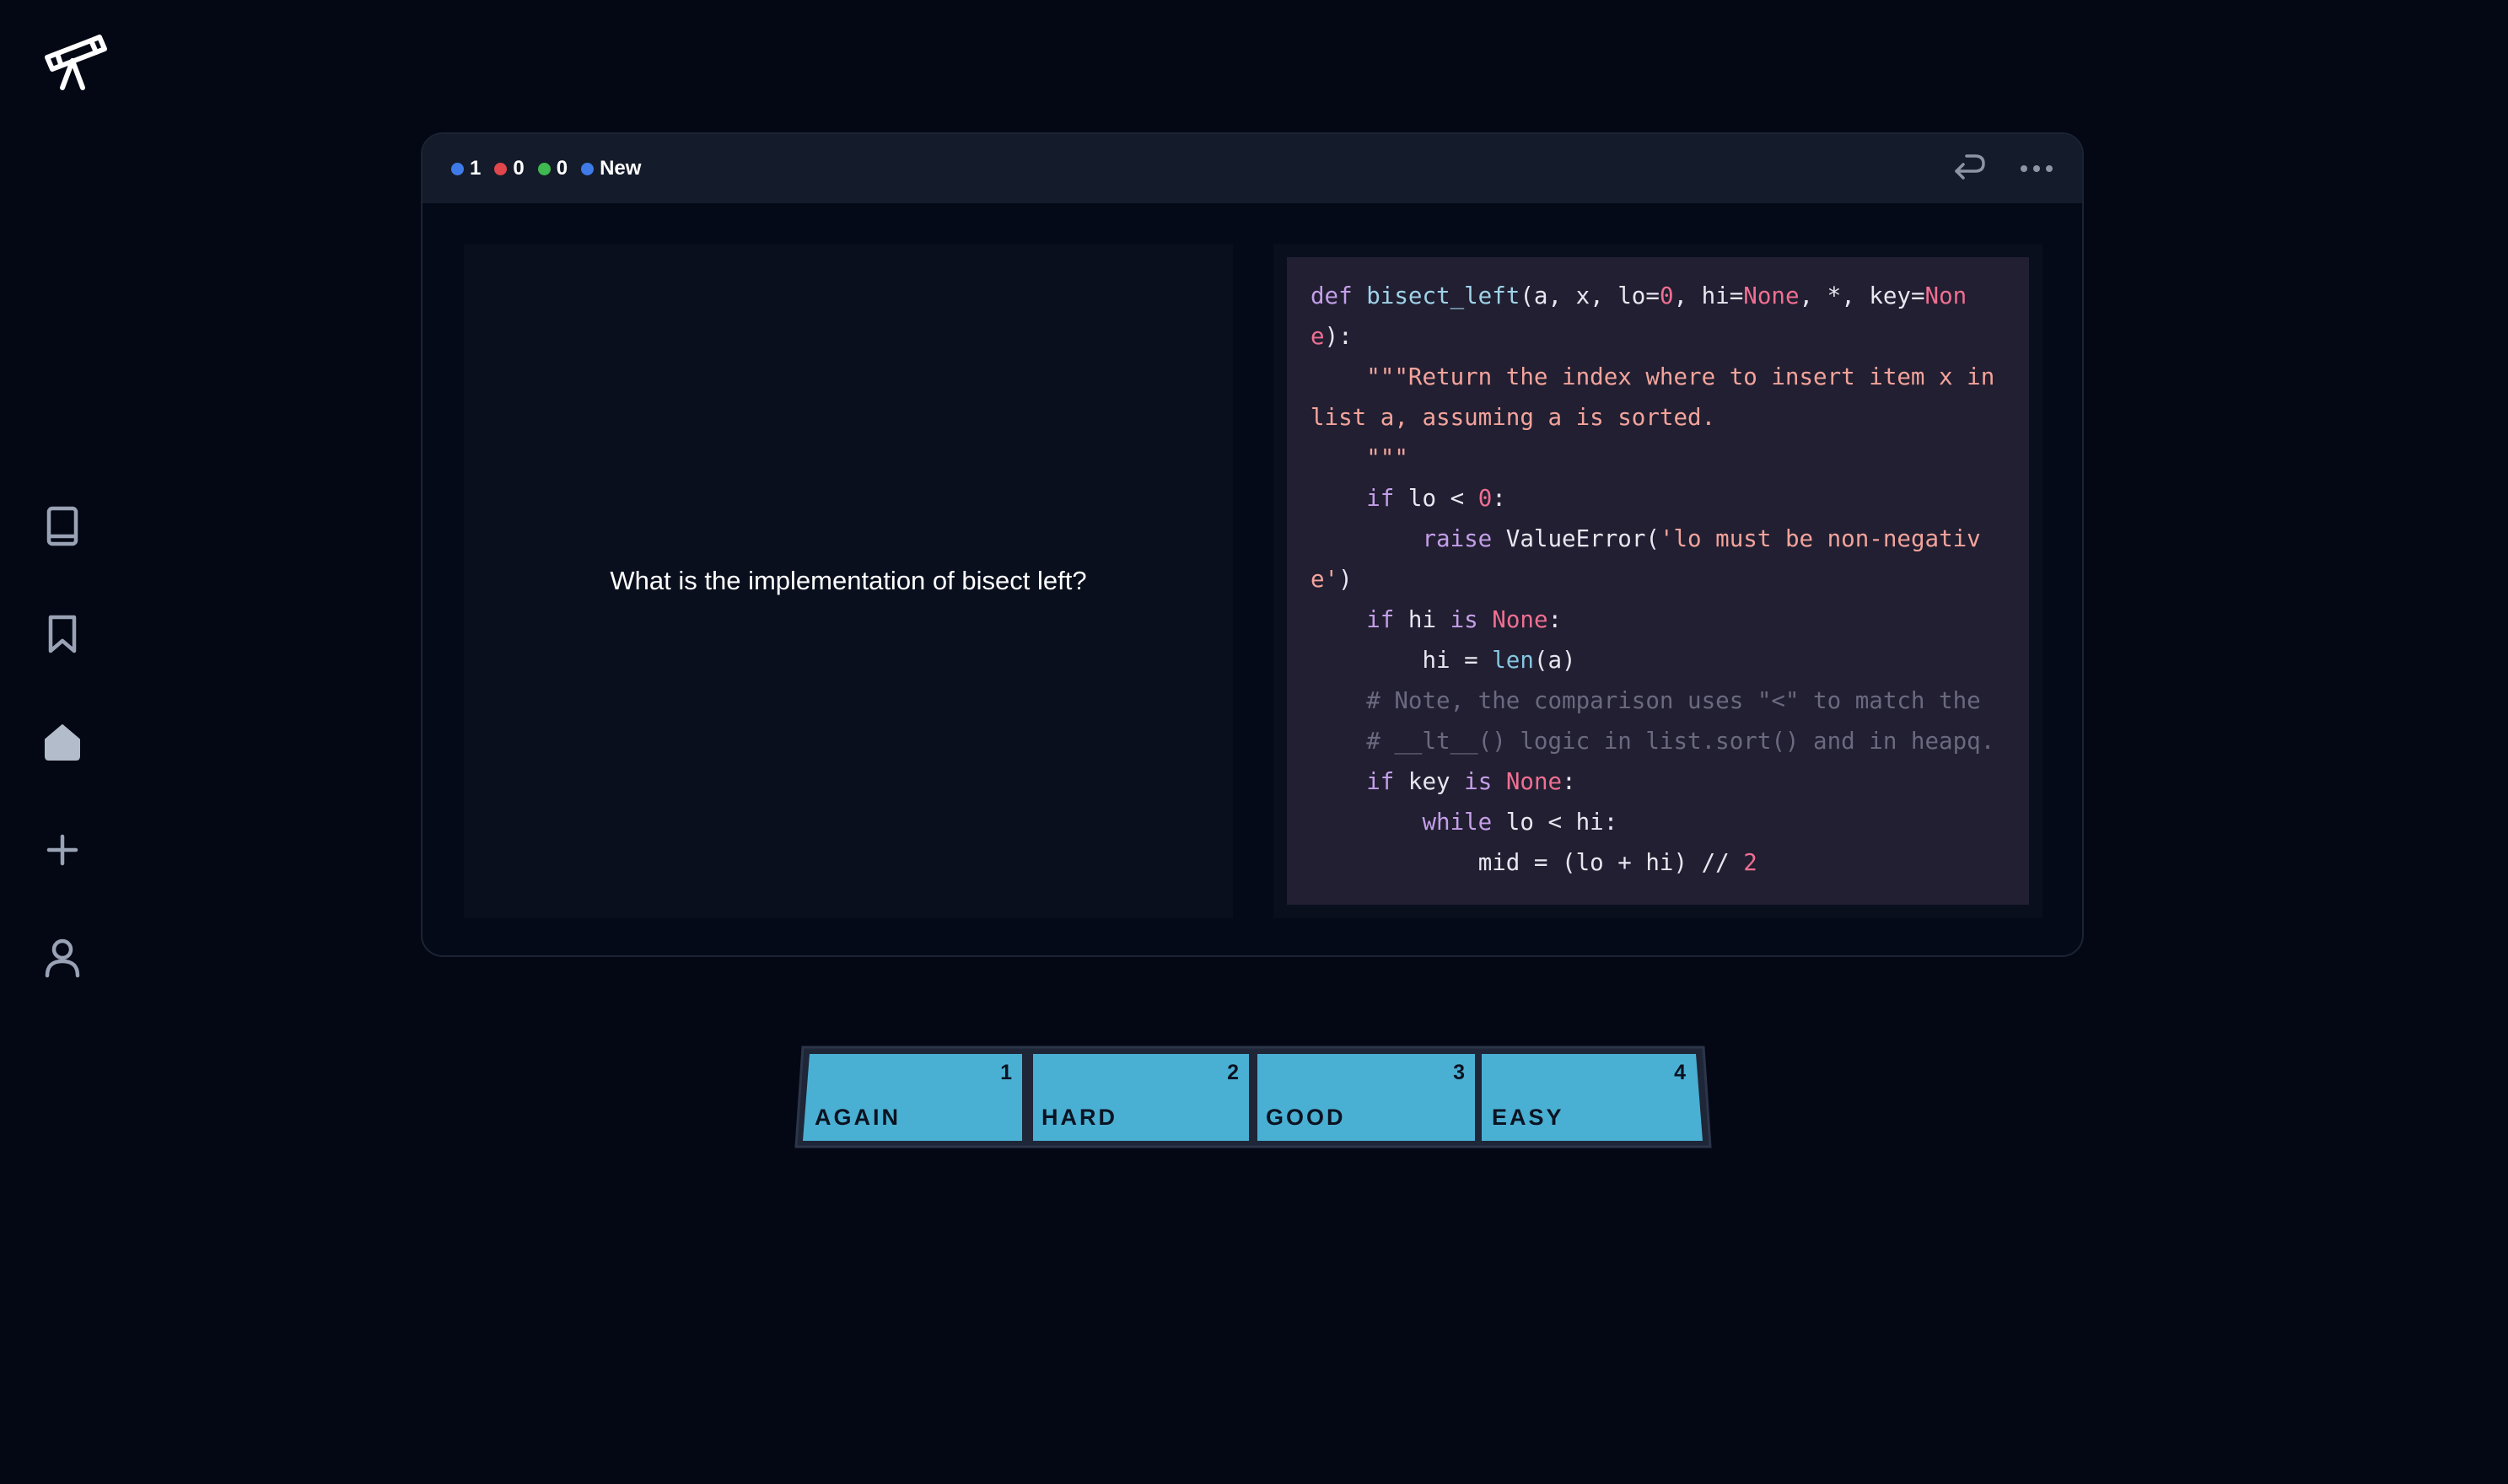  What do you see at coordinates (1141, 1097) in the screenshot?
I see `hard-button: 2 HARD` at bounding box center [1141, 1097].